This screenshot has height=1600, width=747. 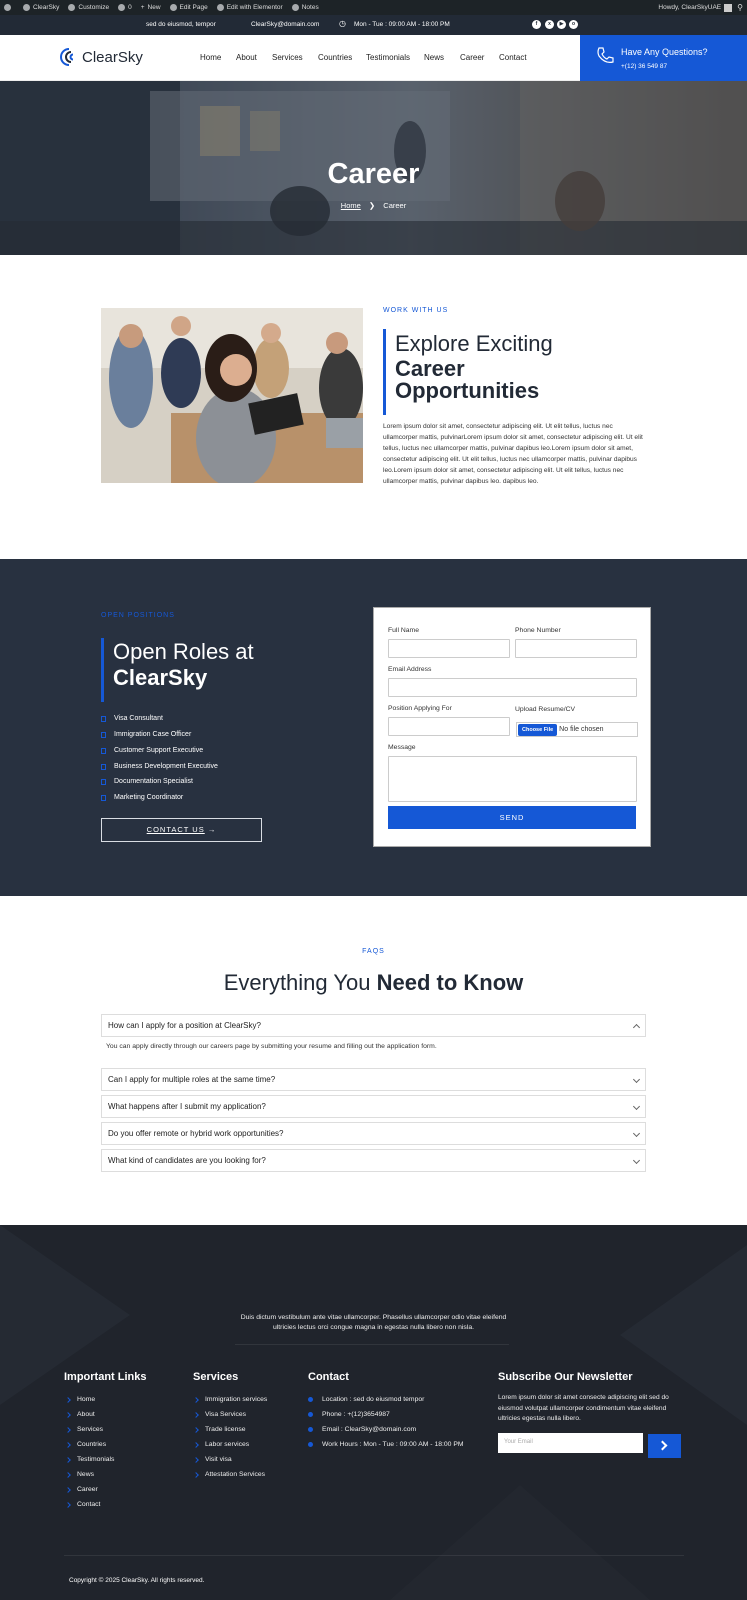 What do you see at coordinates (373, 951) in the screenshot?
I see `faqs-label: FAQS` at bounding box center [373, 951].